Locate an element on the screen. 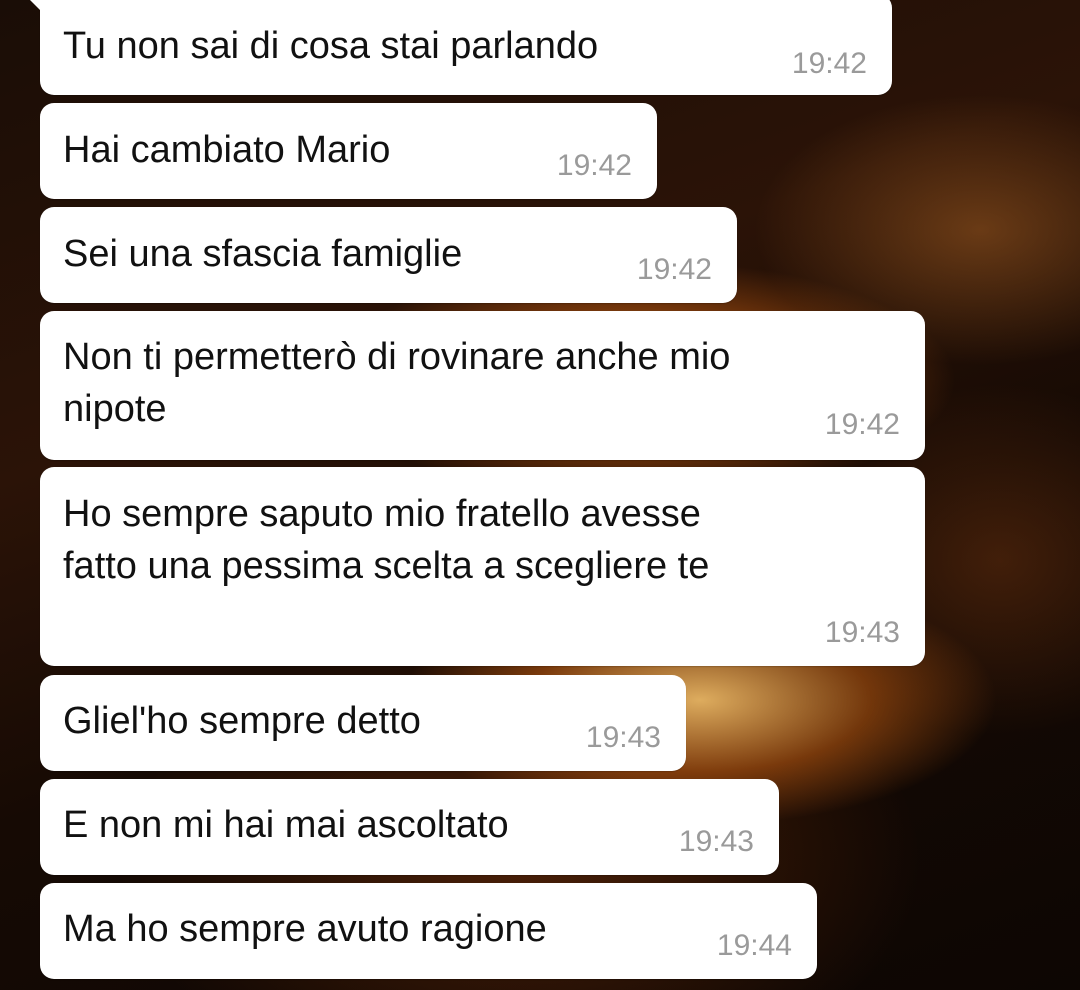 This screenshot has width=1080, height=990. message-timestamp: 19:44 is located at coordinates (754, 945).